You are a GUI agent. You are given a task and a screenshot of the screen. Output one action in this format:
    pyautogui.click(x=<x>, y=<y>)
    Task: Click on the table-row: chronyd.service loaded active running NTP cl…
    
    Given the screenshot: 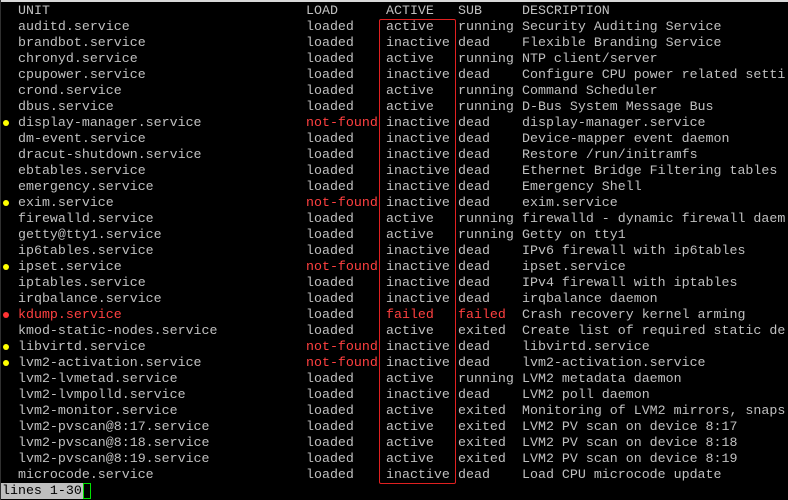 What is the action you would take?
    pyautogui.click(x=394, y=59)
    